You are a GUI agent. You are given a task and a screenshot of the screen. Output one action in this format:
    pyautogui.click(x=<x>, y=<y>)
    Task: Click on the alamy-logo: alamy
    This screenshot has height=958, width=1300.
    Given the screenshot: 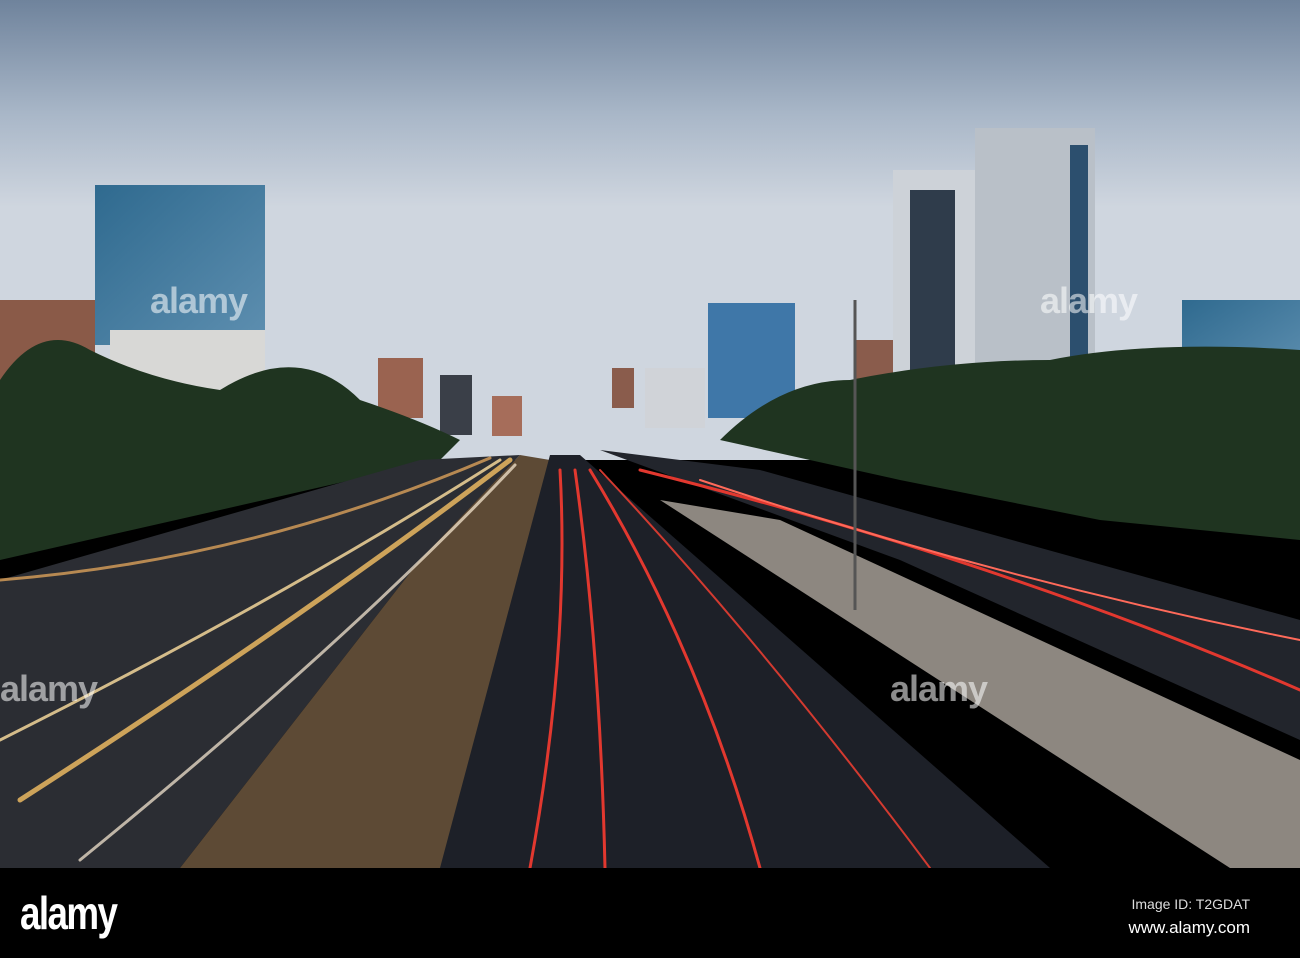 What is the action you would take?
    pyautogui.click(x=69, y=913)
    